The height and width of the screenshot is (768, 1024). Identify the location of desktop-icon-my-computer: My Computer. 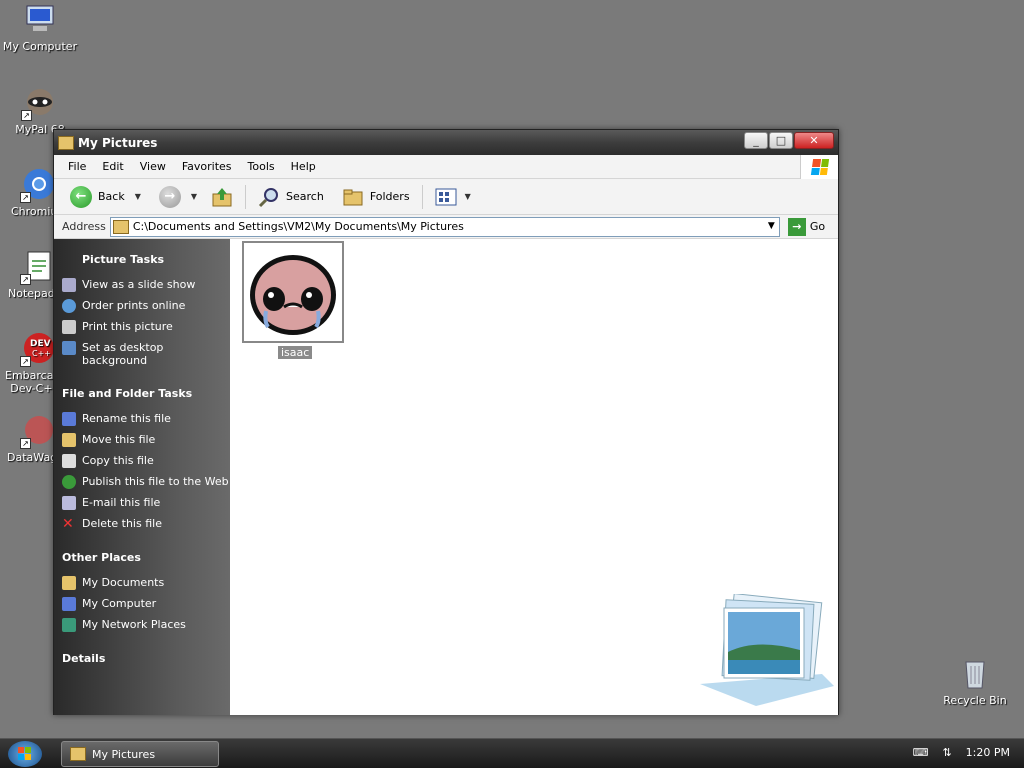
(40, 27).